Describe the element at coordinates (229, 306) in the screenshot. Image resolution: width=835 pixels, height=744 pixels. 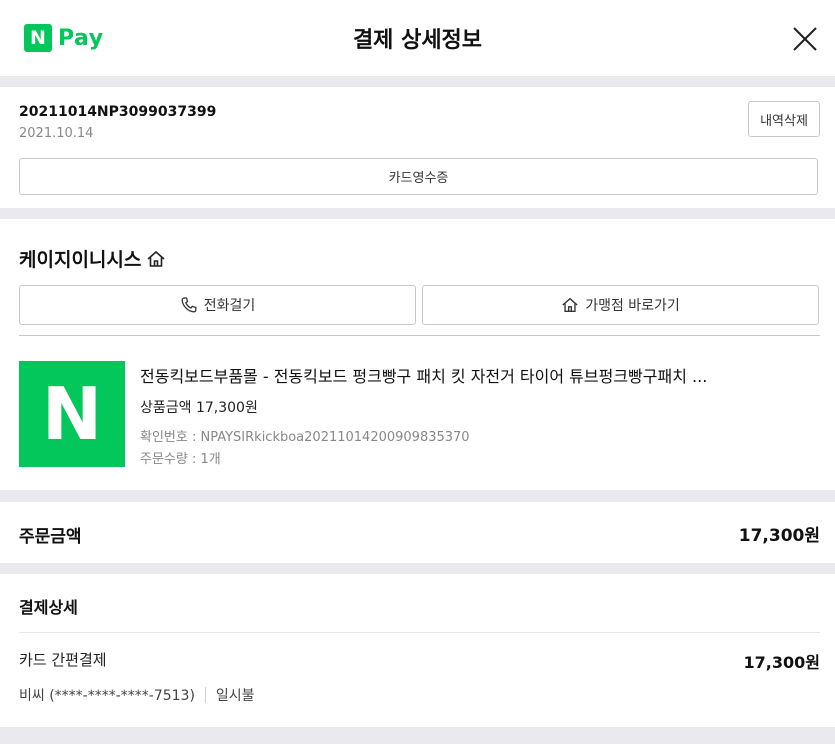
I see `call-label: 전화걸기` at that location.